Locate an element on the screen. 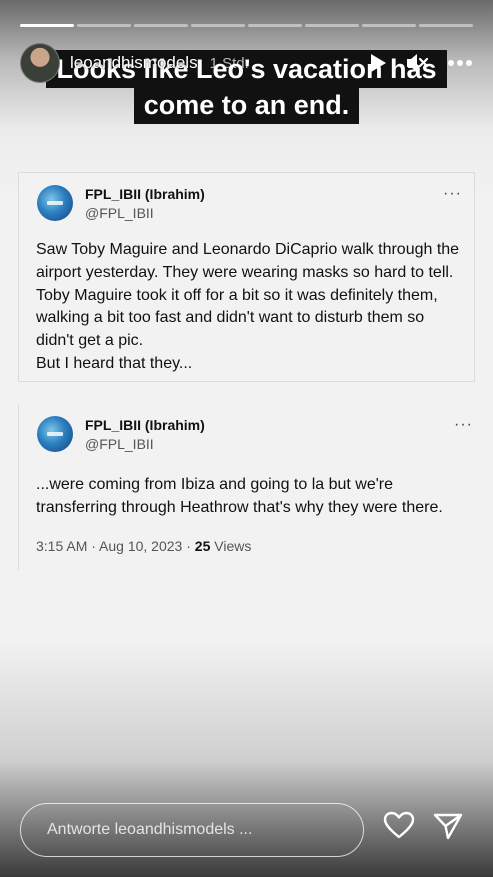  story-username: leoandhismodels is located at coordinates (134, 63).